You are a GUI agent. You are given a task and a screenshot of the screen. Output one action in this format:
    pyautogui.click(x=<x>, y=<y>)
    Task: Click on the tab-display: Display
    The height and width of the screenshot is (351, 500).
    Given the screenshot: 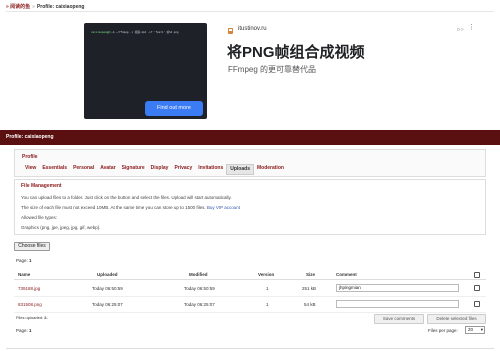 What is the action you would take?
    pyautogui.click(x=160, y=169)
    